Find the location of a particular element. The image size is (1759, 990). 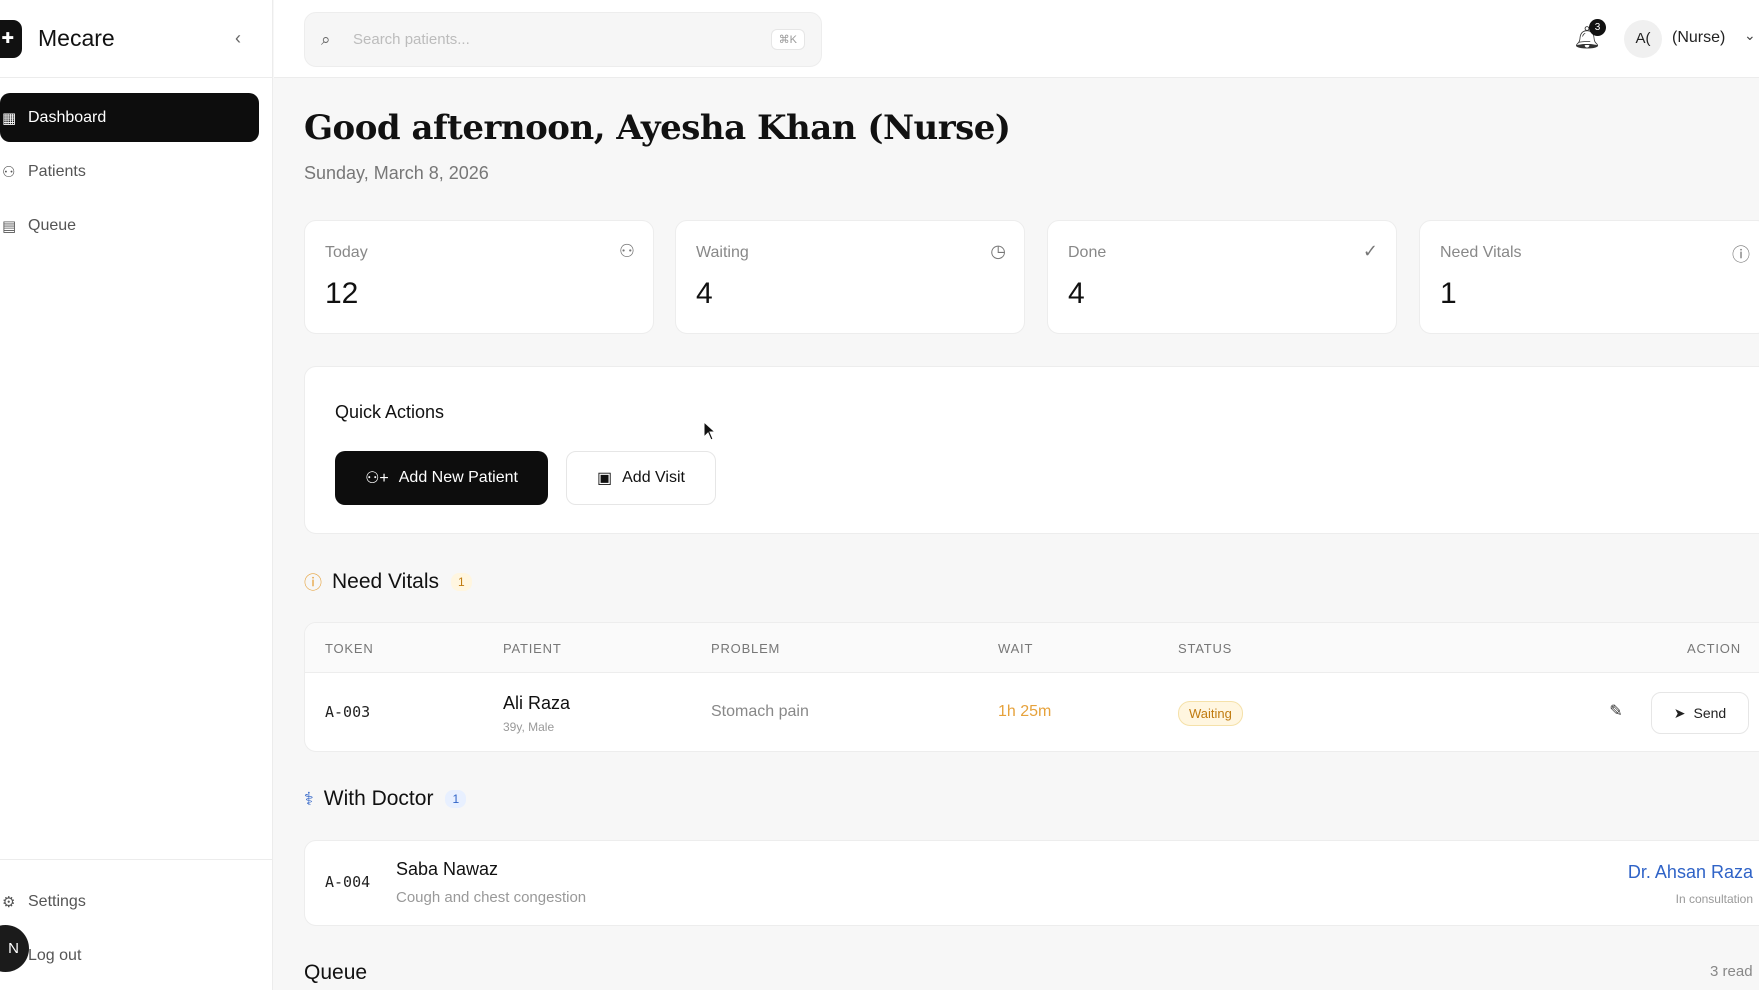

user-plus-icon: ⚇+ is located at coordinates (377, 478).